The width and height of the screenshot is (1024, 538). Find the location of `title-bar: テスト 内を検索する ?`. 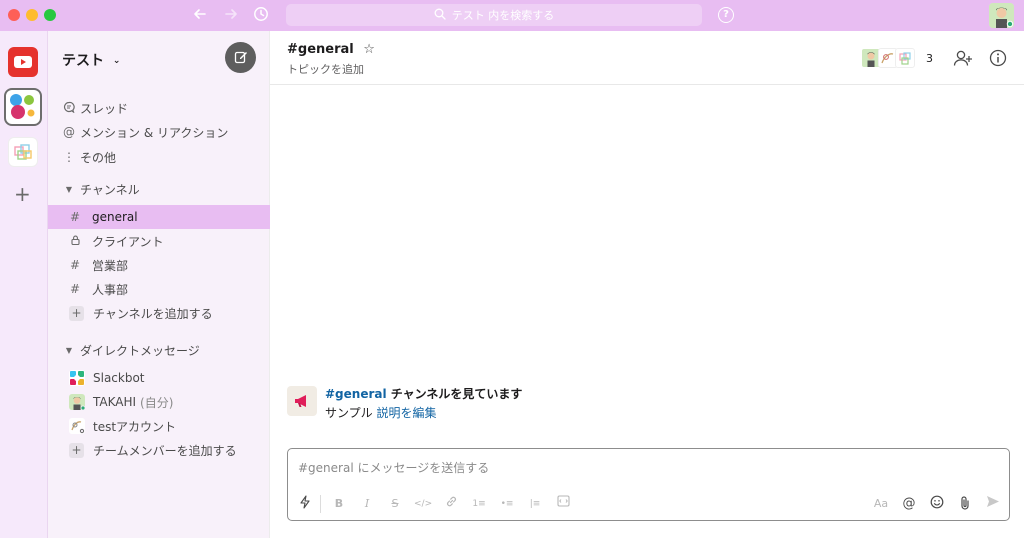

title-bar: テスト 内を検索する ? is located at coordinates (512, 15).